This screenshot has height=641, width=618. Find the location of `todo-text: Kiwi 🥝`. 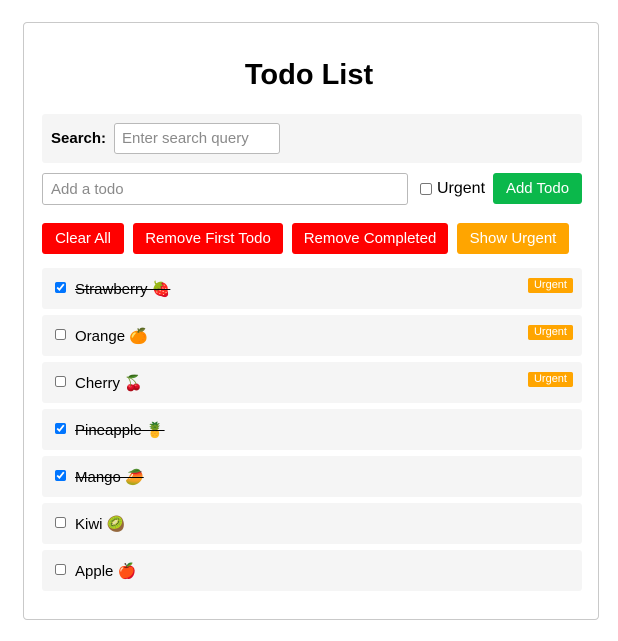

todo-text: Kiwi 🥝 is located at coordinates (100, 524).